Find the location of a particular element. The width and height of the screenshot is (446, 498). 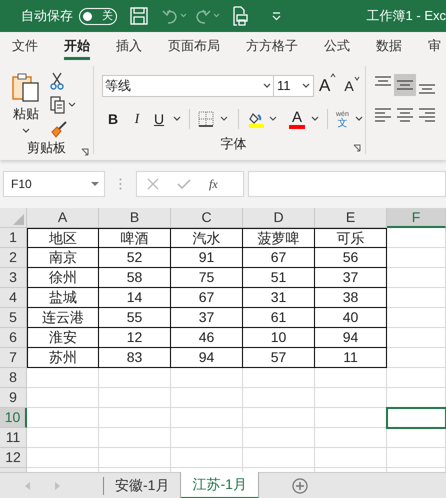

font-name-field: 等线 is located at coordinates (188, 86).